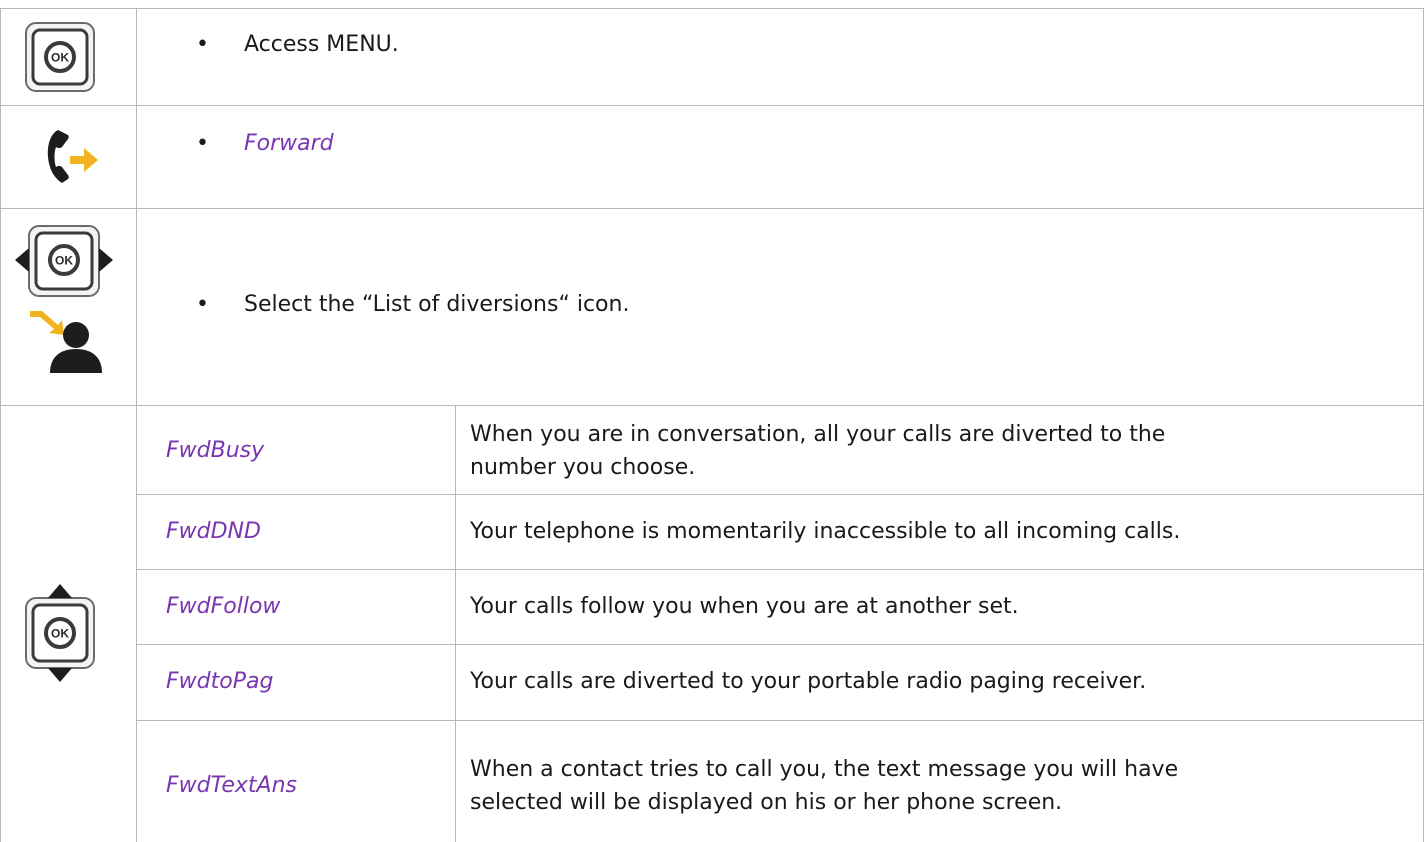 Image resolution: width=1424 pixels, height=842 pixels. I want to click on table-border-left, so click(0, 425).